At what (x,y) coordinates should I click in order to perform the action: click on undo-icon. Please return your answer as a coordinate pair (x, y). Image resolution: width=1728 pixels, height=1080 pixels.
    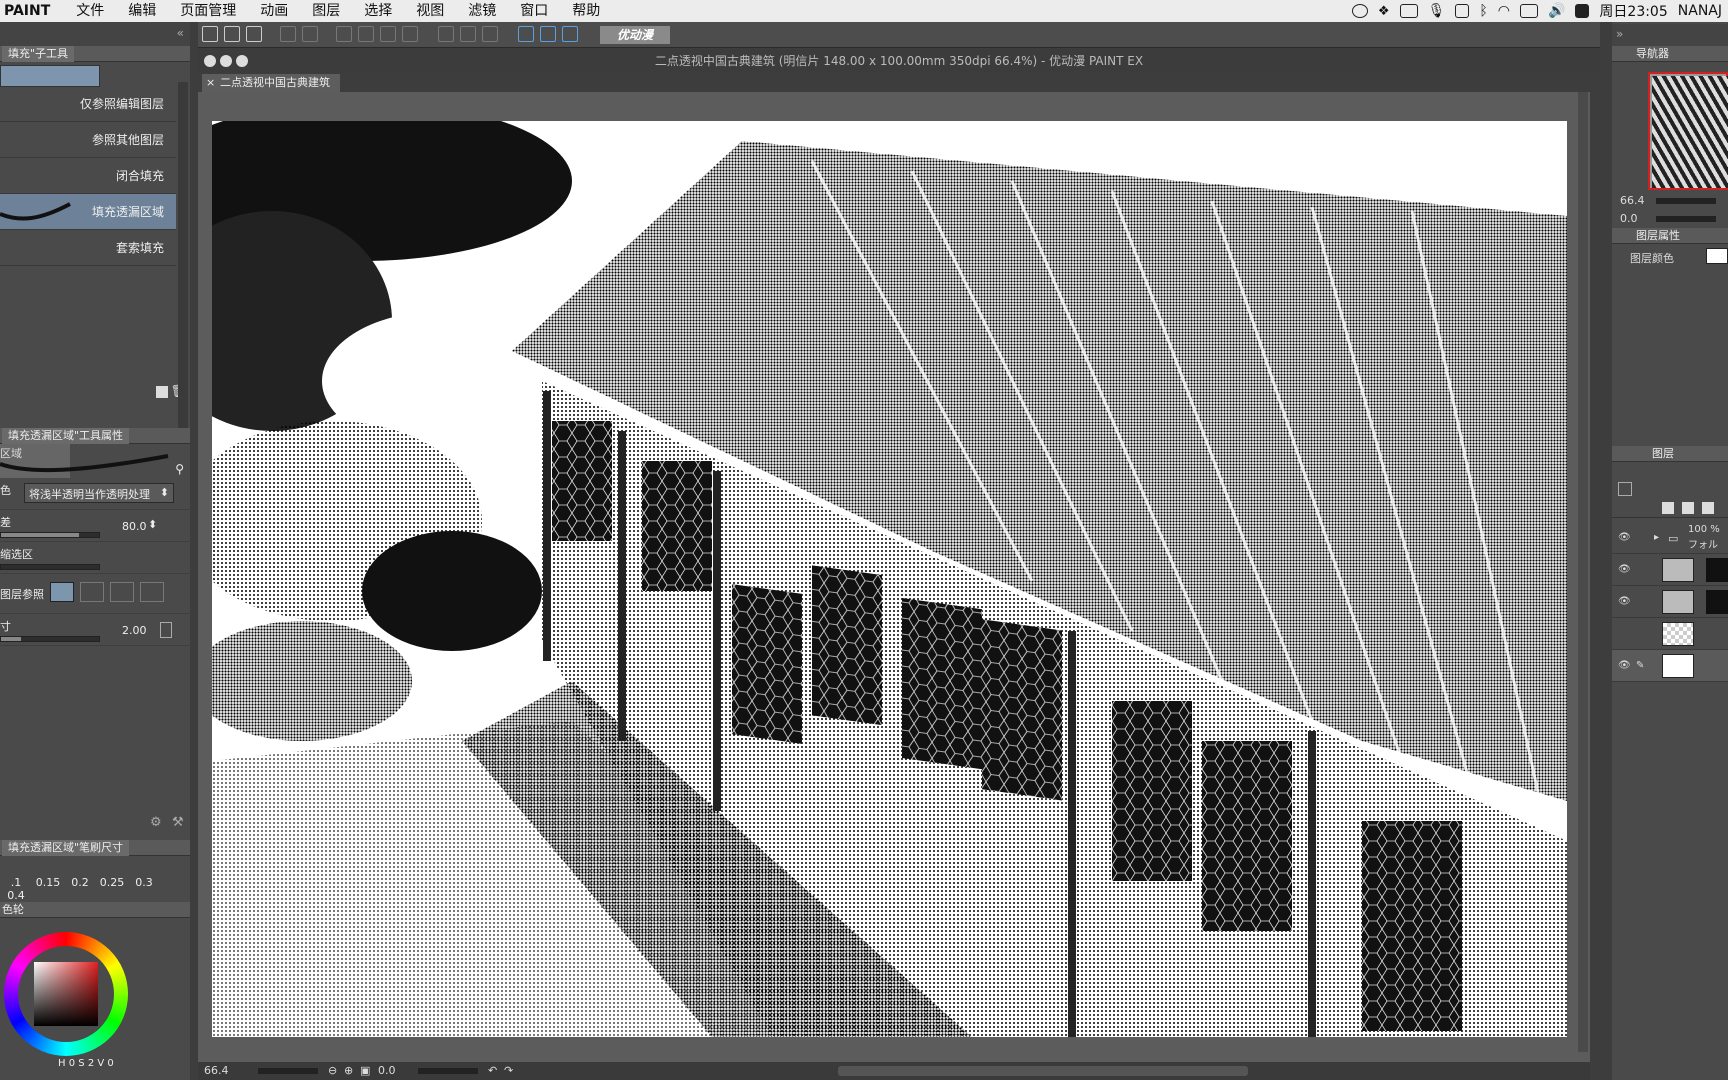
    Looking at the image, I should click on (288, 34).